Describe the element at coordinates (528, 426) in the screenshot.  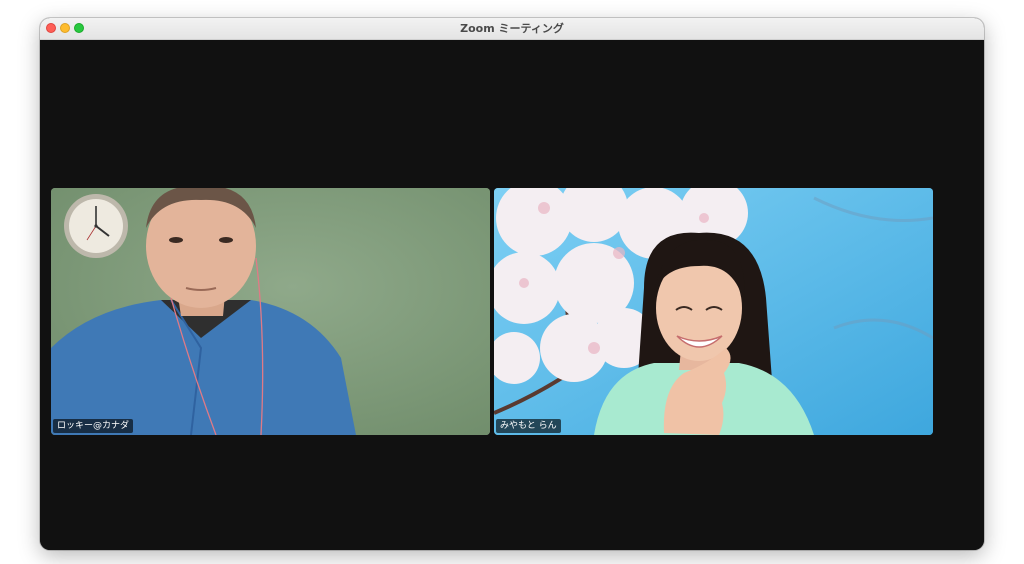
I see `participant-name-label: みやもと らん` at that location.